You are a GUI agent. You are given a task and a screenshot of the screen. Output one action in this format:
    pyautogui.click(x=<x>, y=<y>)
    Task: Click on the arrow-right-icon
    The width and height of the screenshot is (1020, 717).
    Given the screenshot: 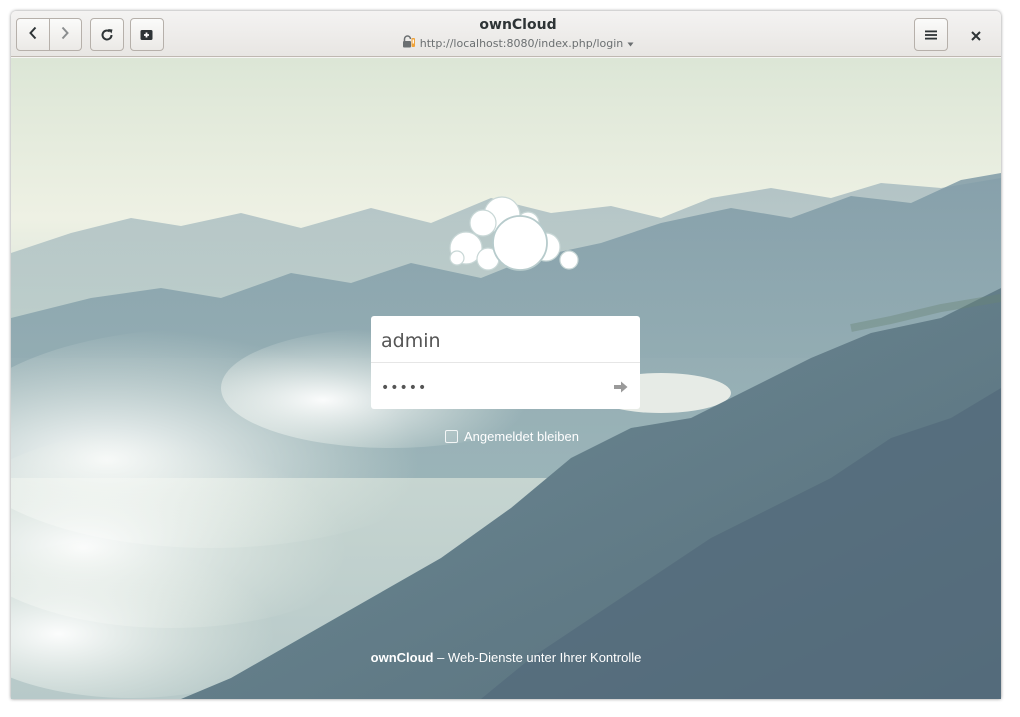 What is the action you would take?
    pyautogui.click(x=621, y=387)
    